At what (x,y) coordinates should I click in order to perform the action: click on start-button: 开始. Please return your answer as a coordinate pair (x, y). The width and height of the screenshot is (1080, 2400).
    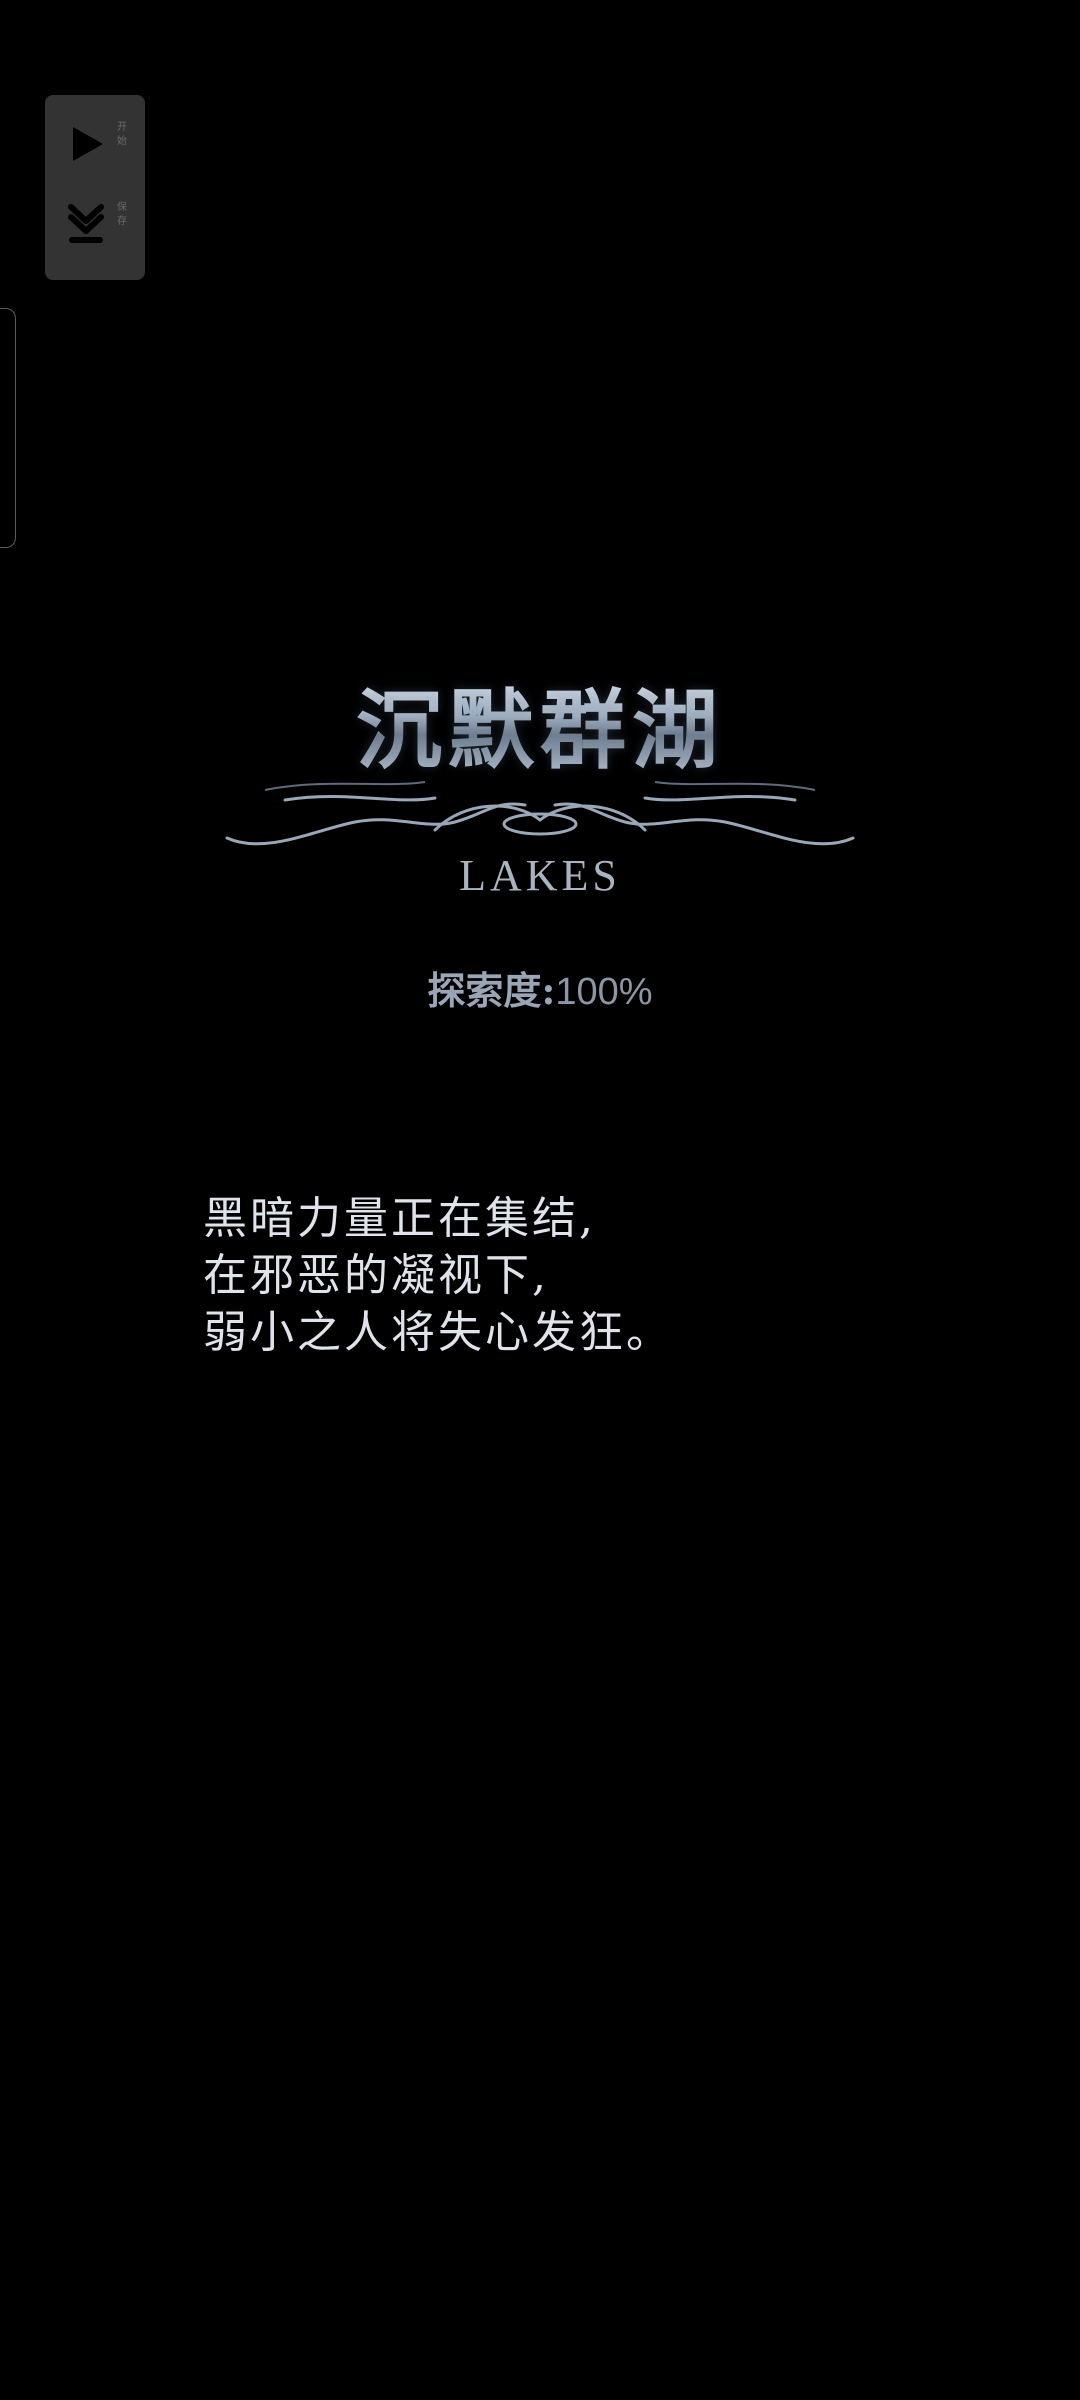
    Looking at the image, I should click on (95, 143).